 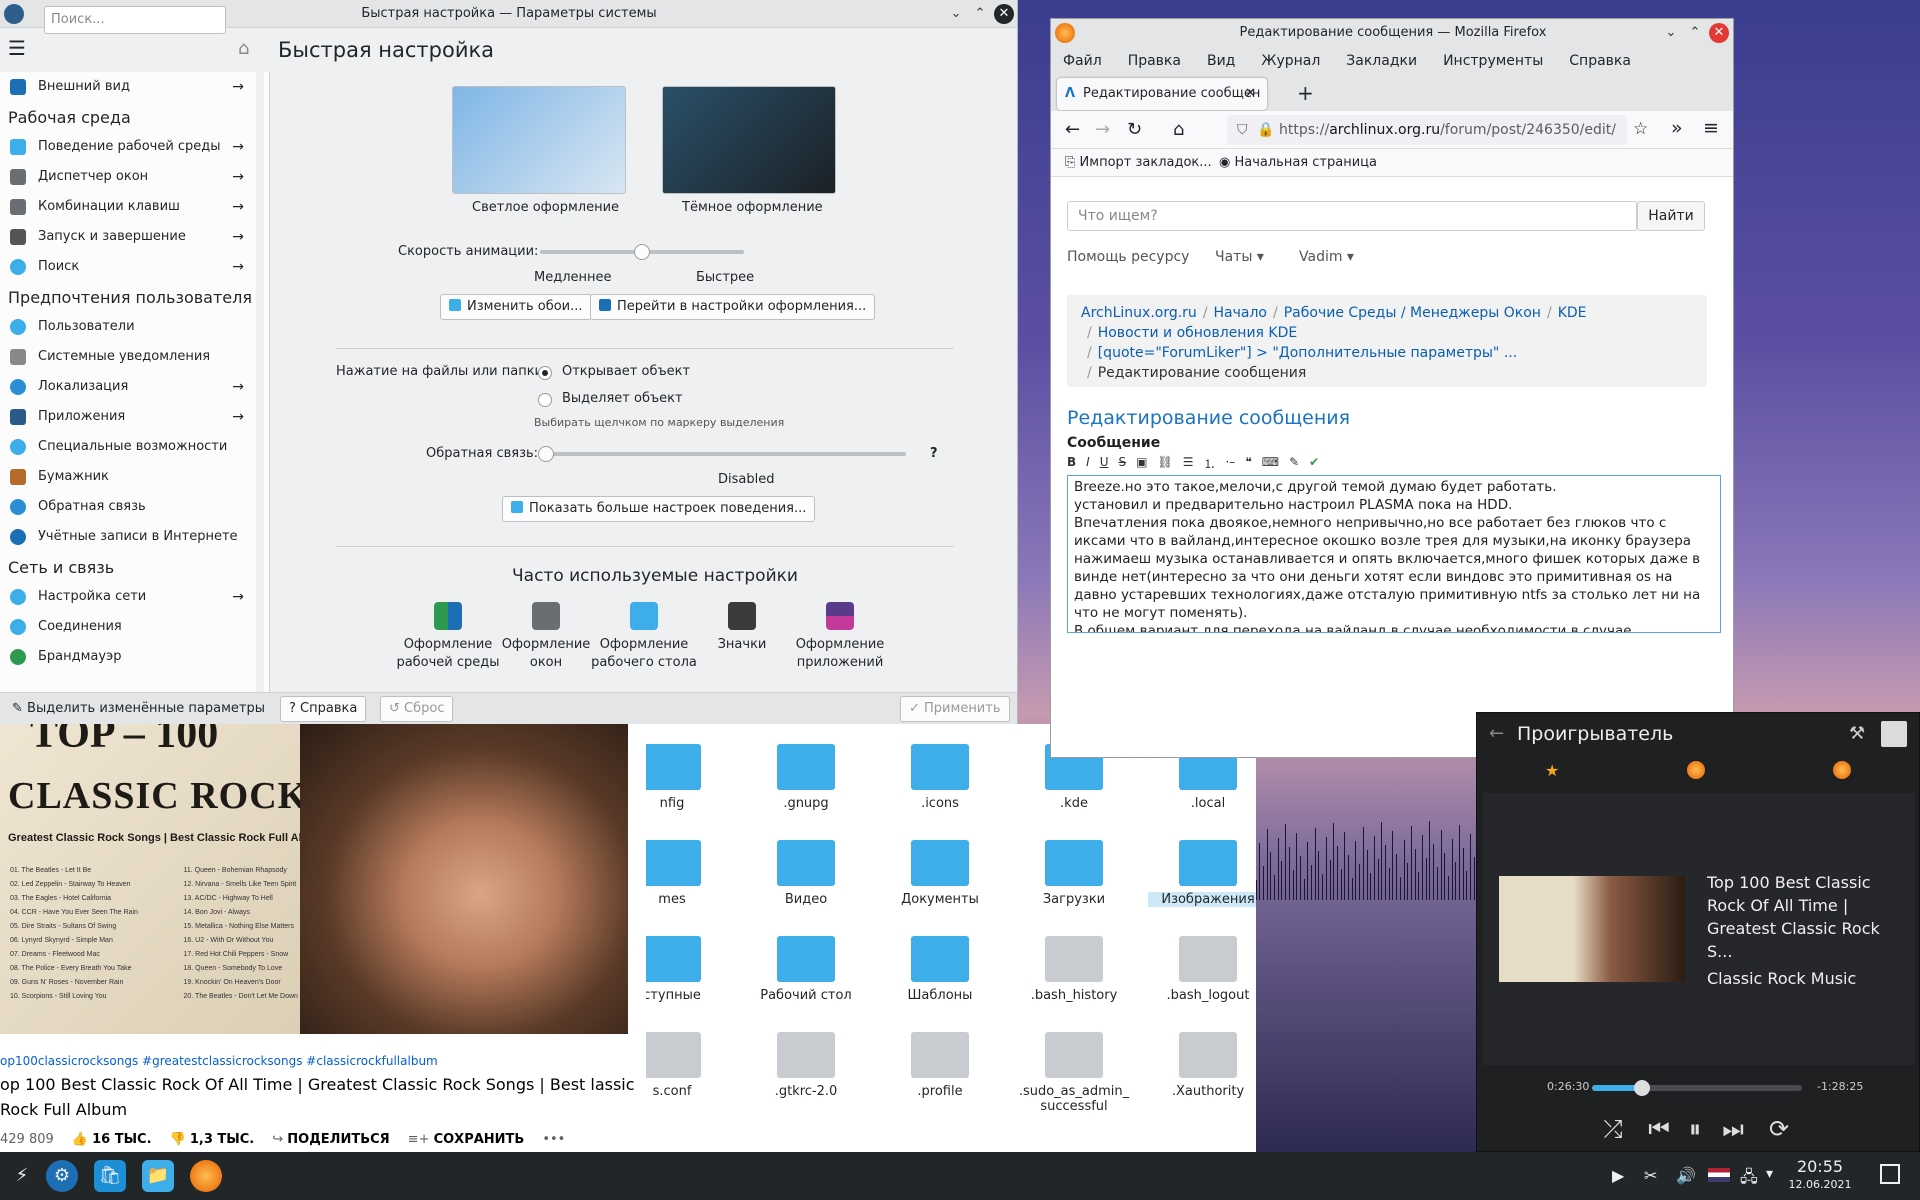 What do you see at coordinates (1162, 94) in the screenshot?
I see `tab-edit-message: Λ Редактирование сообщен ✕` at bounding box center [1162, 94].